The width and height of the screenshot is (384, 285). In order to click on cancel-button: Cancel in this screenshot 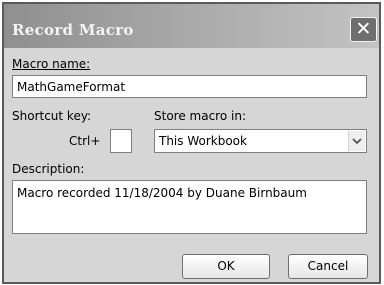, I will do `click(328, 266)`.